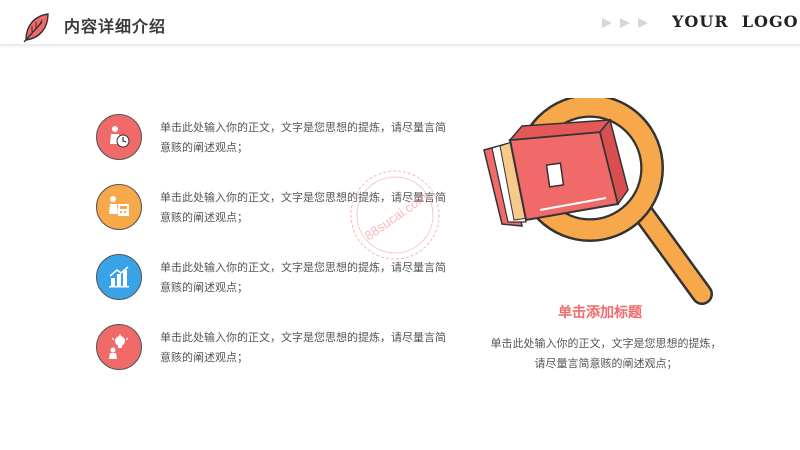  I want to click on magnifier-book-illustration, so click(598, 201).